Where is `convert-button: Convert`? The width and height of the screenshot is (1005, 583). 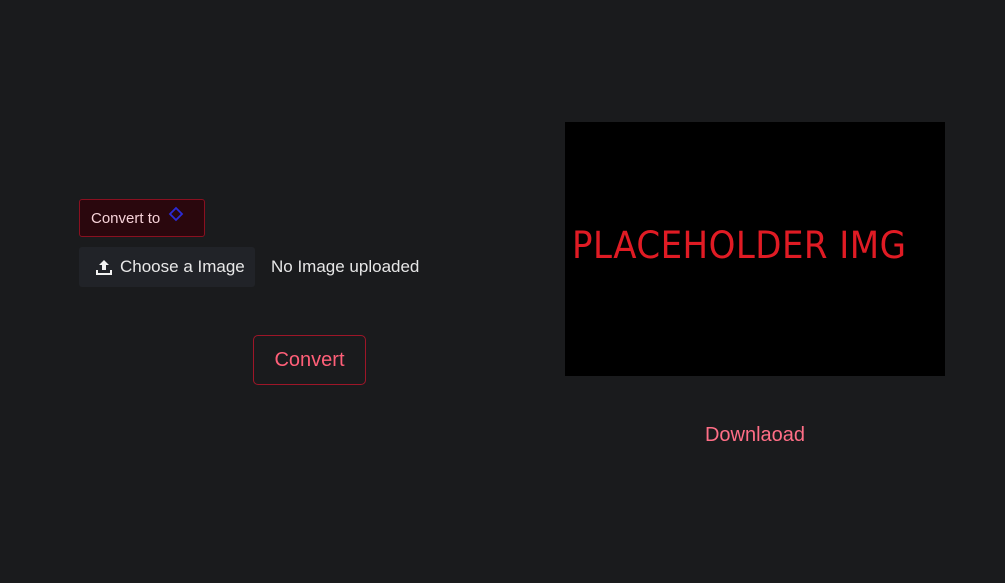
convert-button: Convert is located at coordinates (309, 360).